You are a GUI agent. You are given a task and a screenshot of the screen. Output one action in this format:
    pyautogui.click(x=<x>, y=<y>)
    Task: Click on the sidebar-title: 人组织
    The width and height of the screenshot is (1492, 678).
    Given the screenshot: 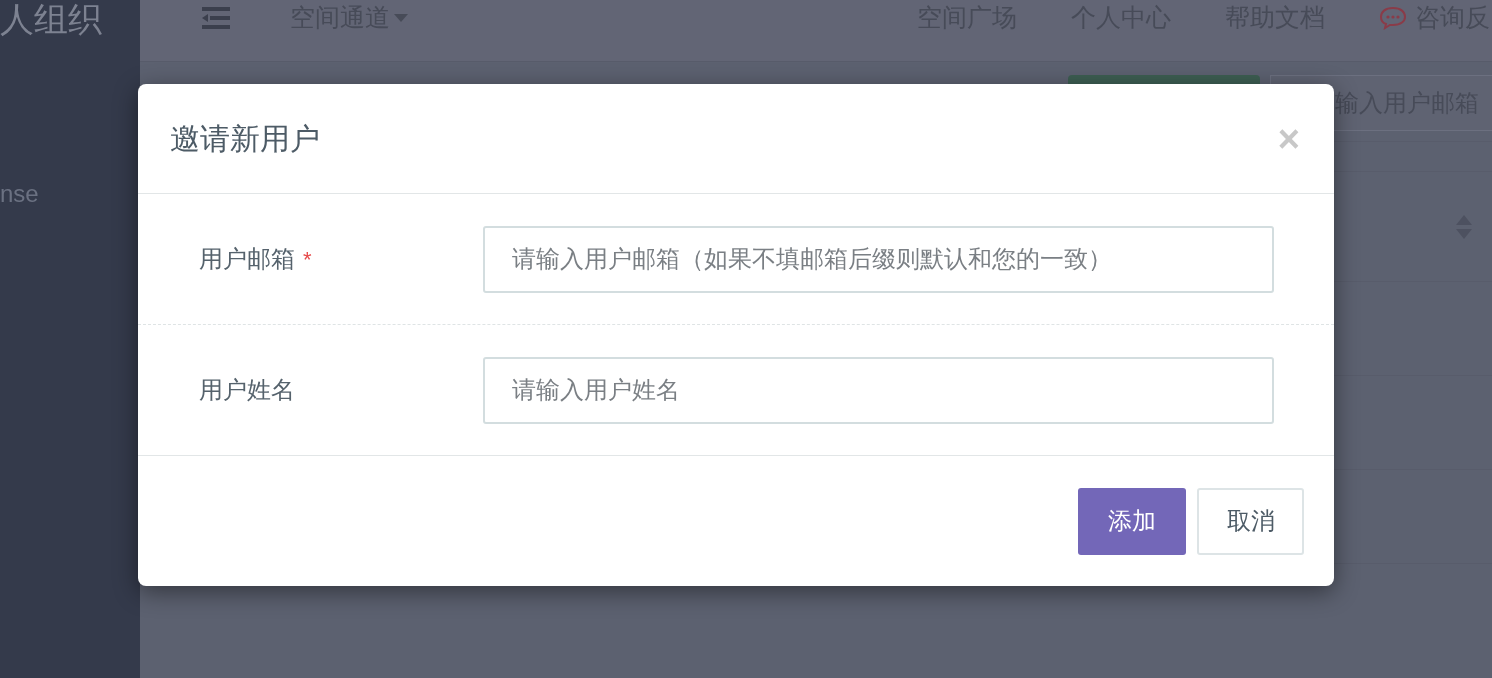 What is the action you would take?
    pyautogui.click(x=51, y=19)
    